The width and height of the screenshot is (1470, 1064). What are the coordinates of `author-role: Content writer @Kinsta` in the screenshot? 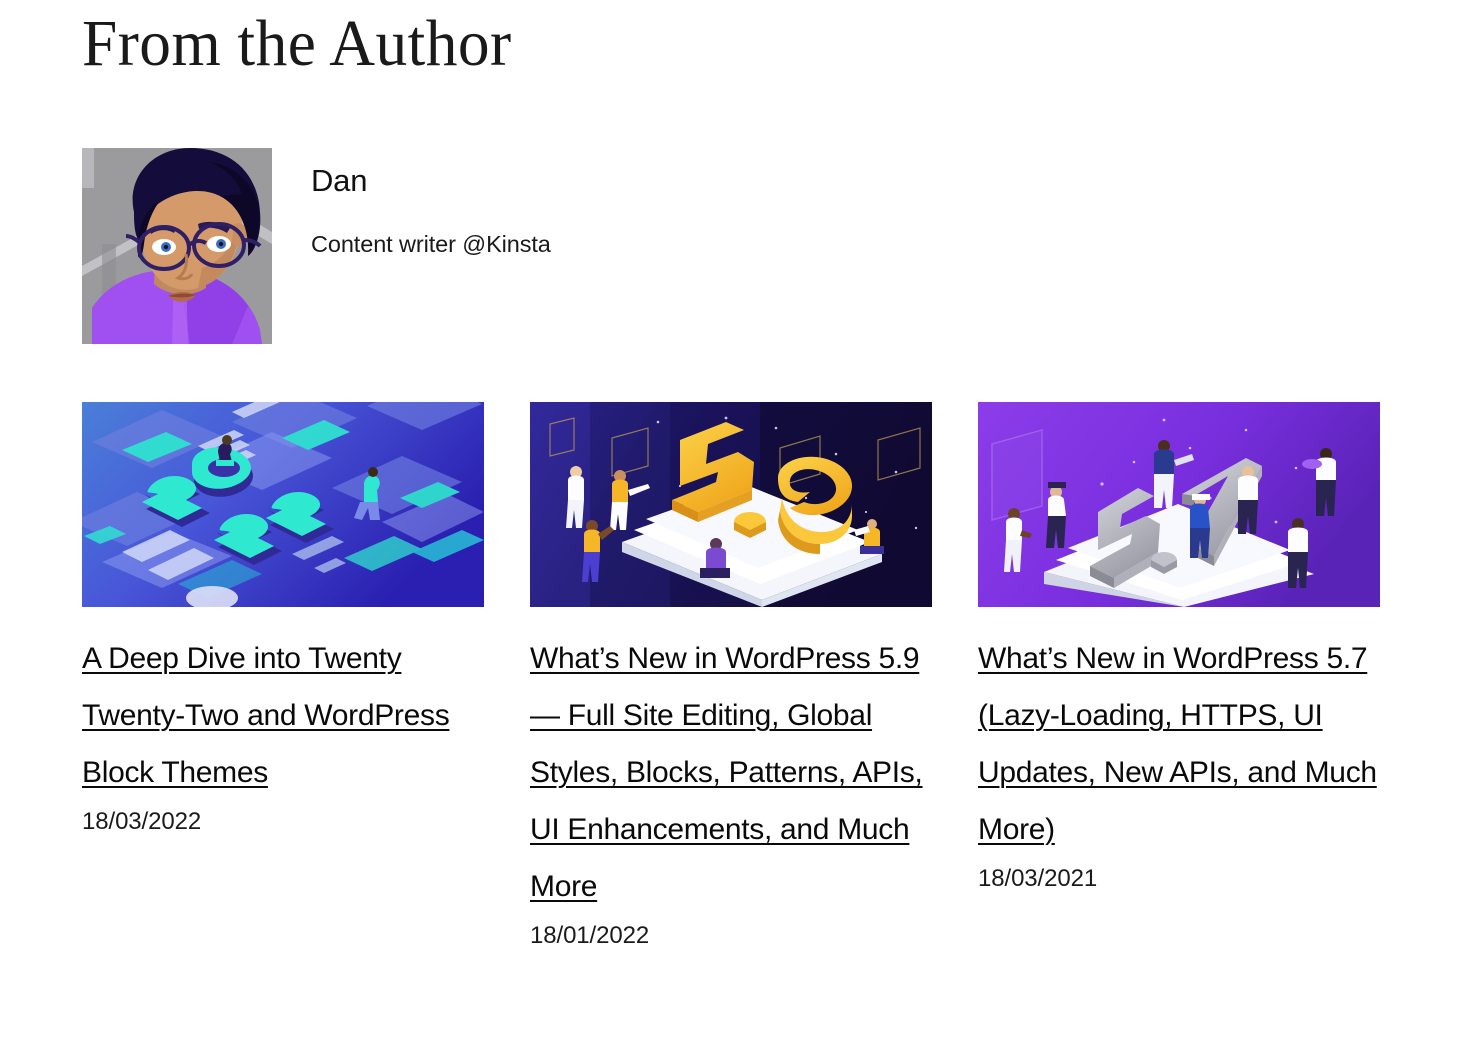 It's located at (431, 243).